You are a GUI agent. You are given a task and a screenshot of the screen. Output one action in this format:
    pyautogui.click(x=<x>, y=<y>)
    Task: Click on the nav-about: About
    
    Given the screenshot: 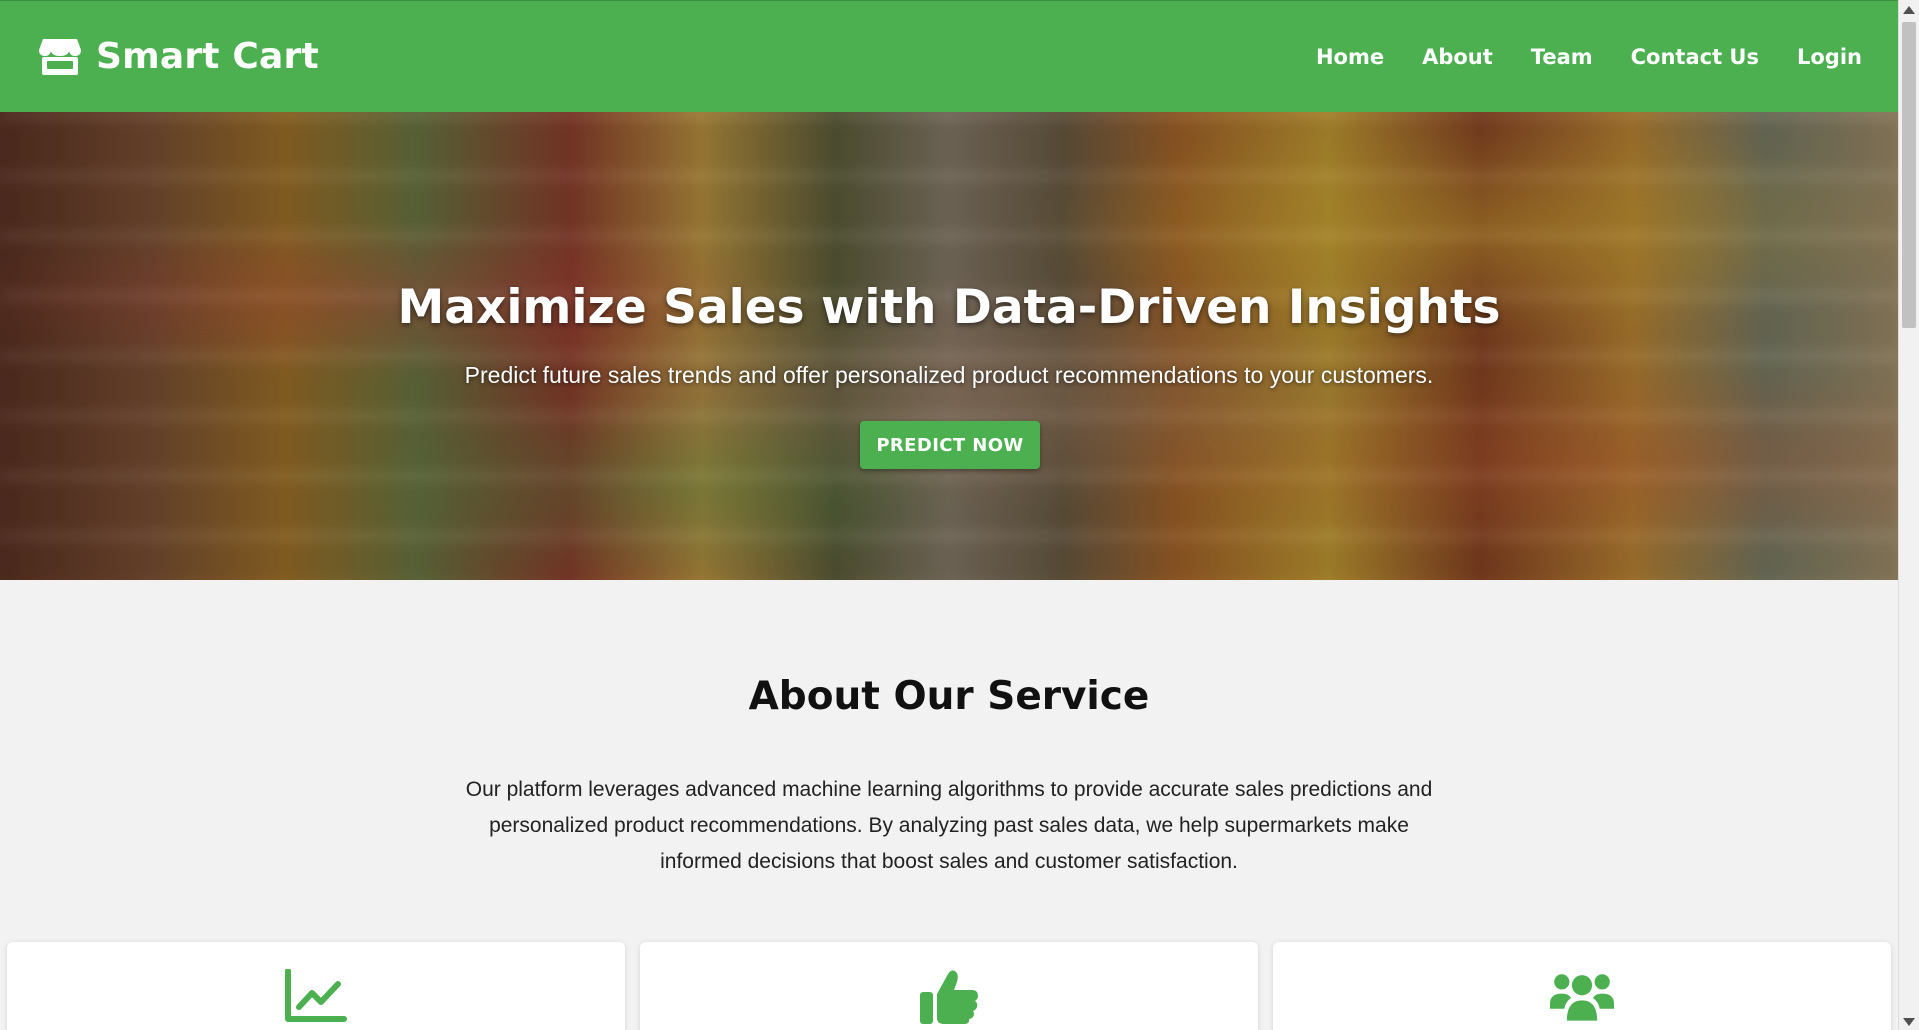 What is the action you would take?
    pyautogui.click(x=1457, y=57)
    